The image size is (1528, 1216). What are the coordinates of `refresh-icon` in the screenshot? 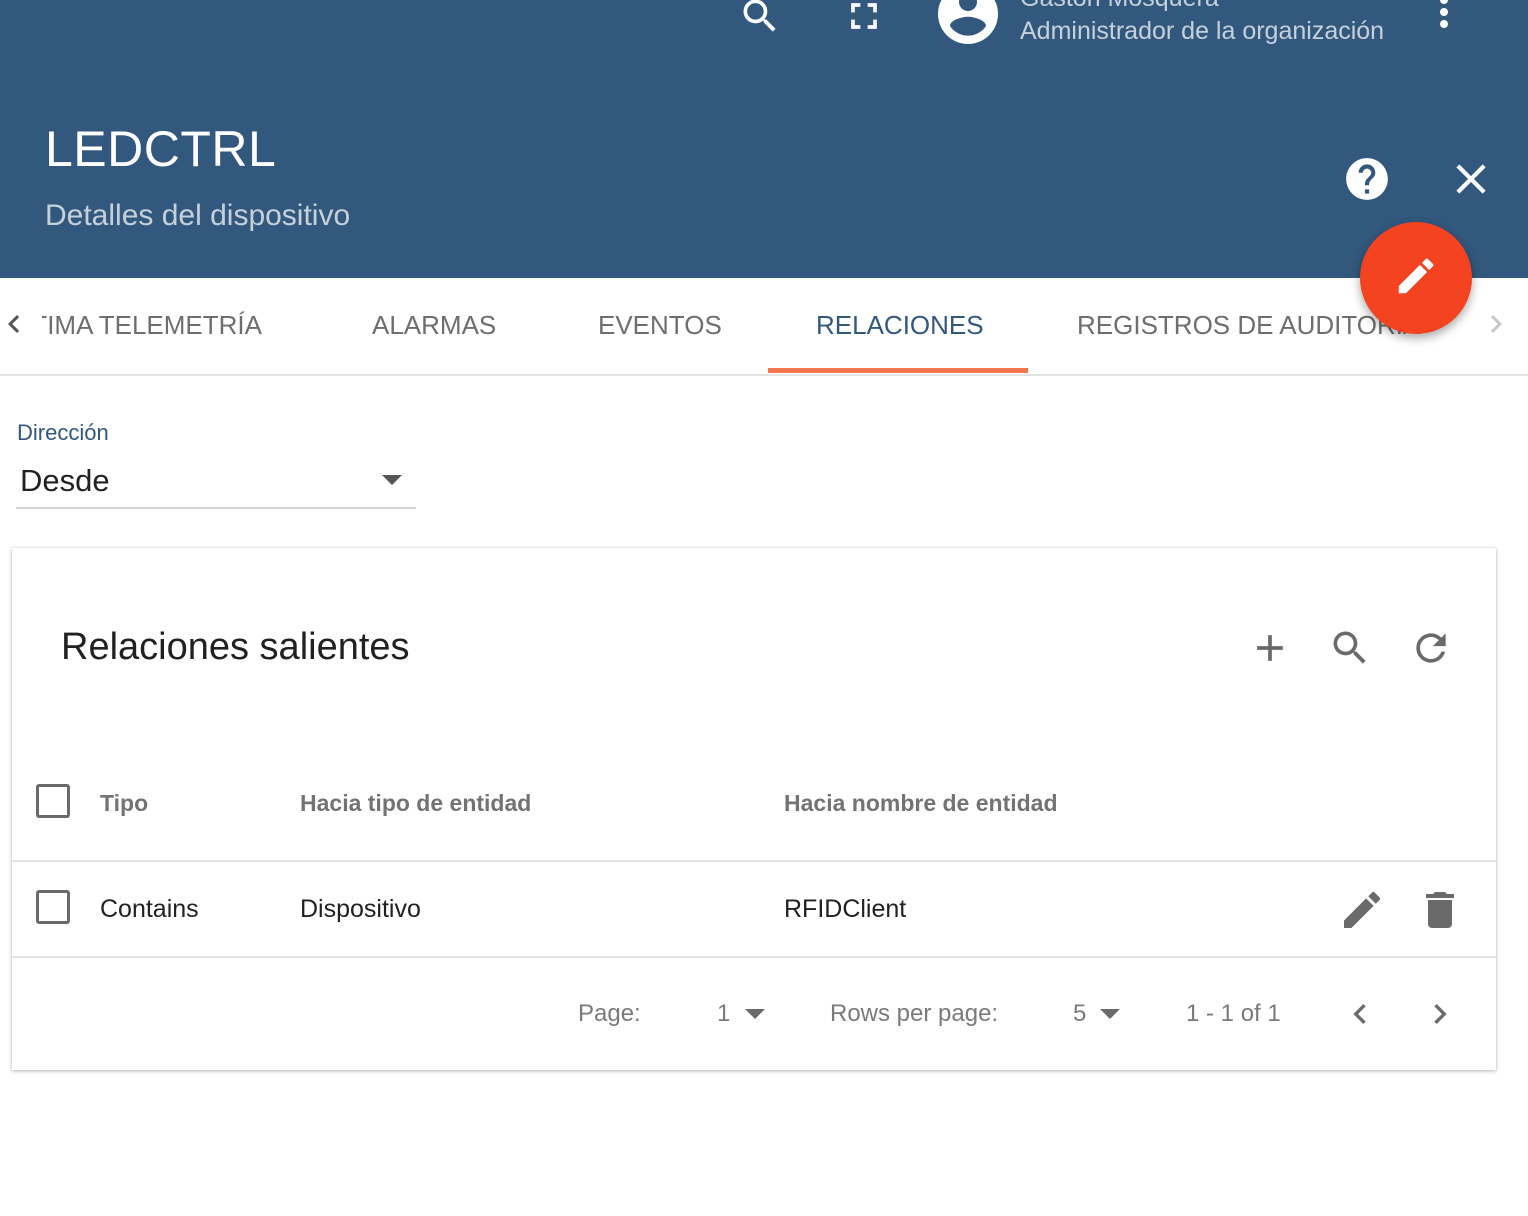 It's located at (1431, 650).